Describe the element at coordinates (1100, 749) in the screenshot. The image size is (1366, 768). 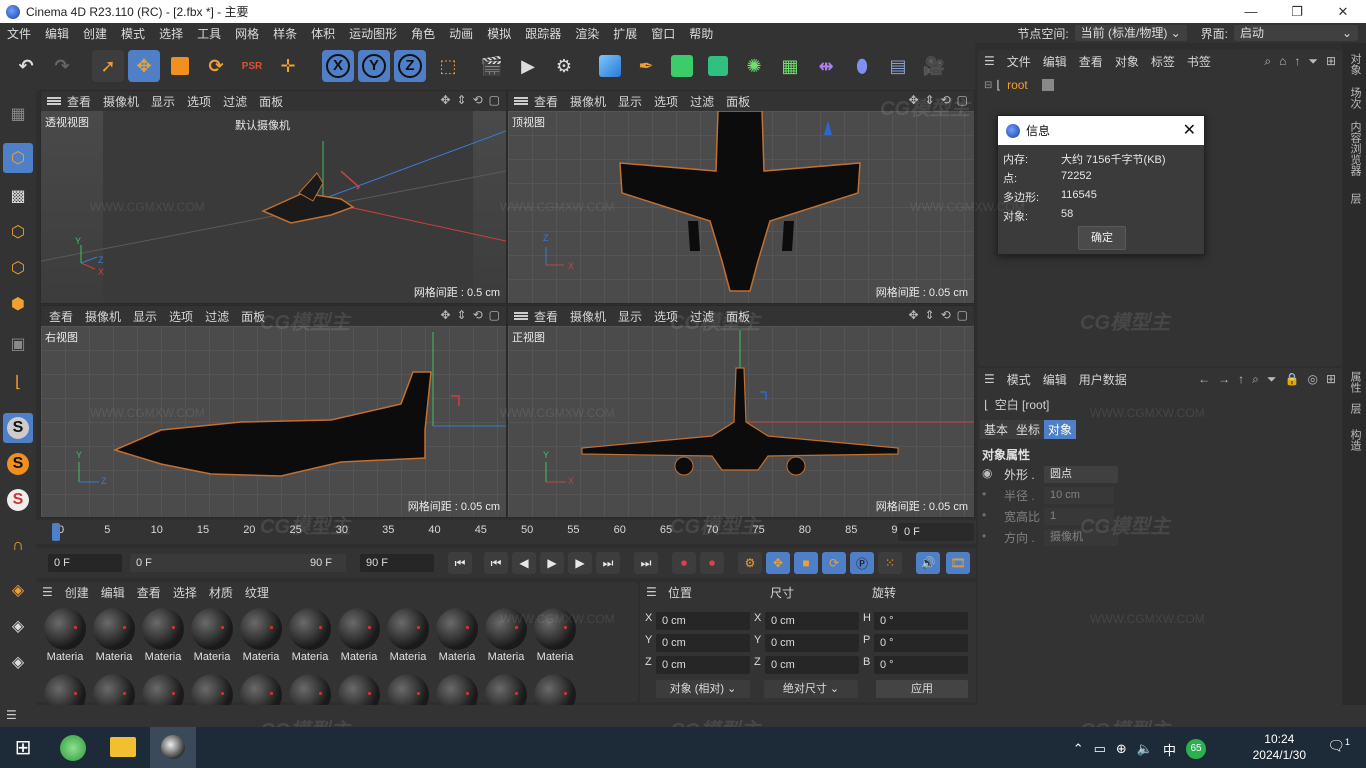
I see `tray-device-icon: ▭` at that location.